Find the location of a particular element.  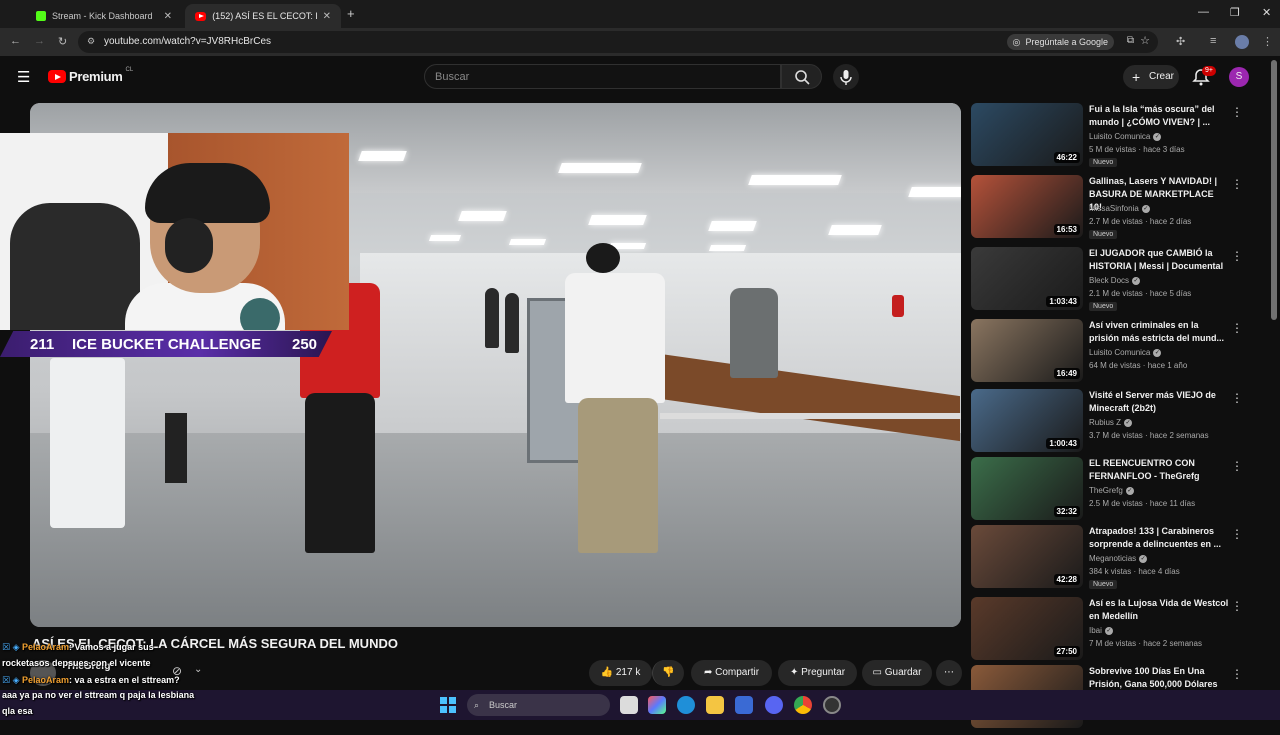

channel-name: TheGrefg ✓ is located at coordinates (1111, 490).